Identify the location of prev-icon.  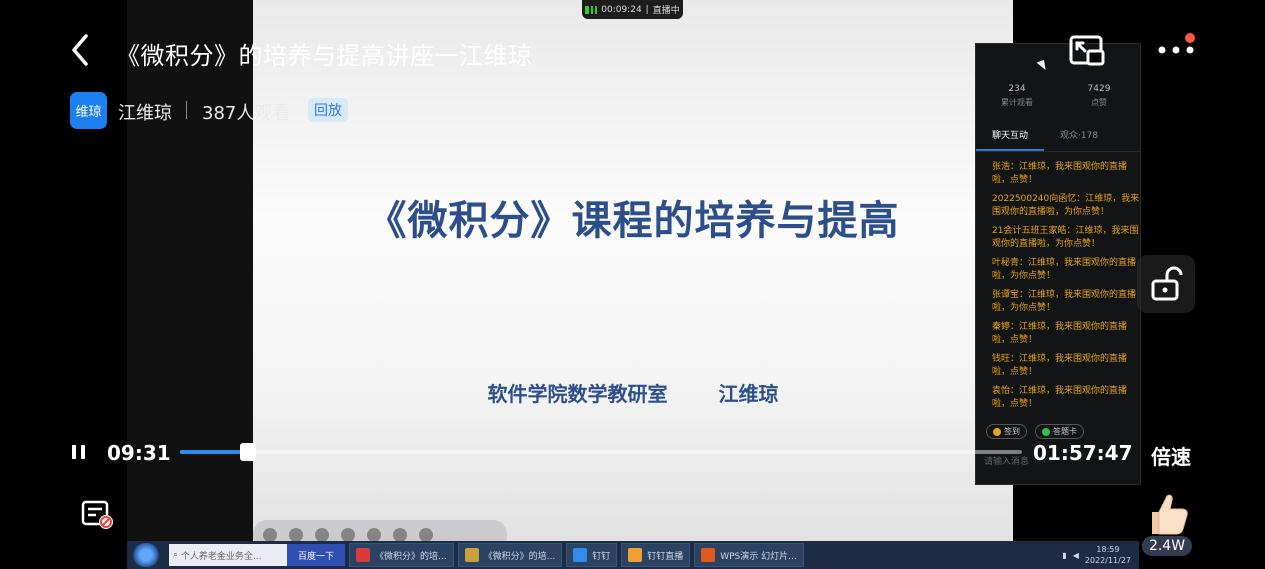
(270, 535).